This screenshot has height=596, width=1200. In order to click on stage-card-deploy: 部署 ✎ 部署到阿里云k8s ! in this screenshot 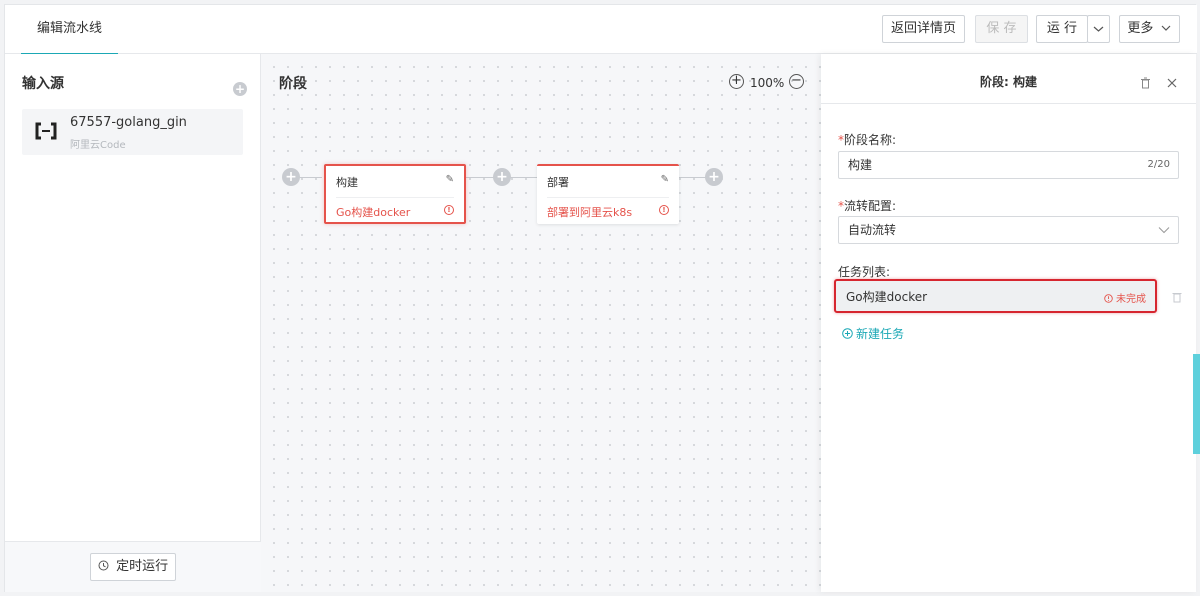, I will do `click(608, 194)`.